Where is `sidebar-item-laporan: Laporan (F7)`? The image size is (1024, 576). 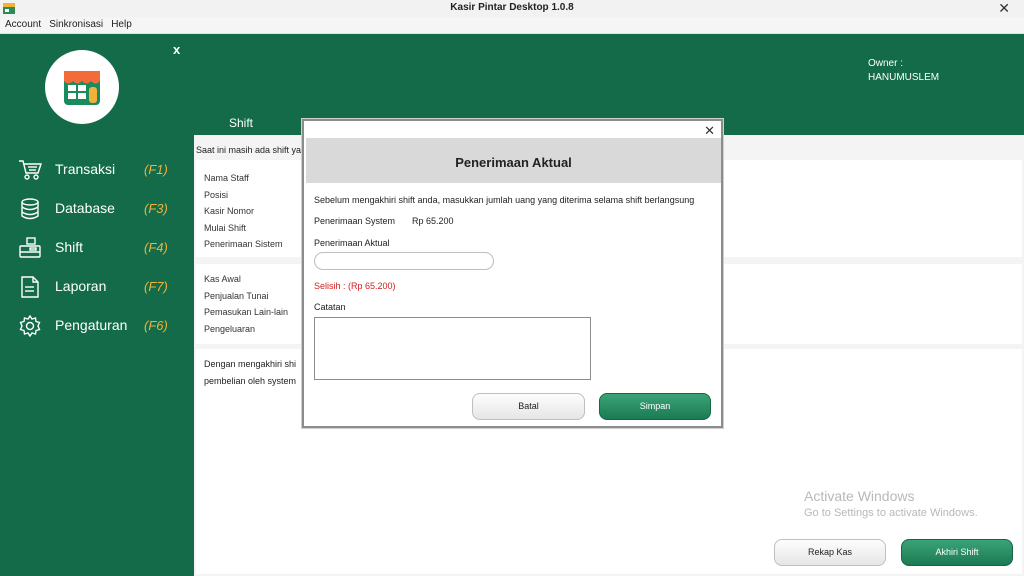
sidebar-item-laporan: Laporan (F7) is located at coordinates (97, 286).